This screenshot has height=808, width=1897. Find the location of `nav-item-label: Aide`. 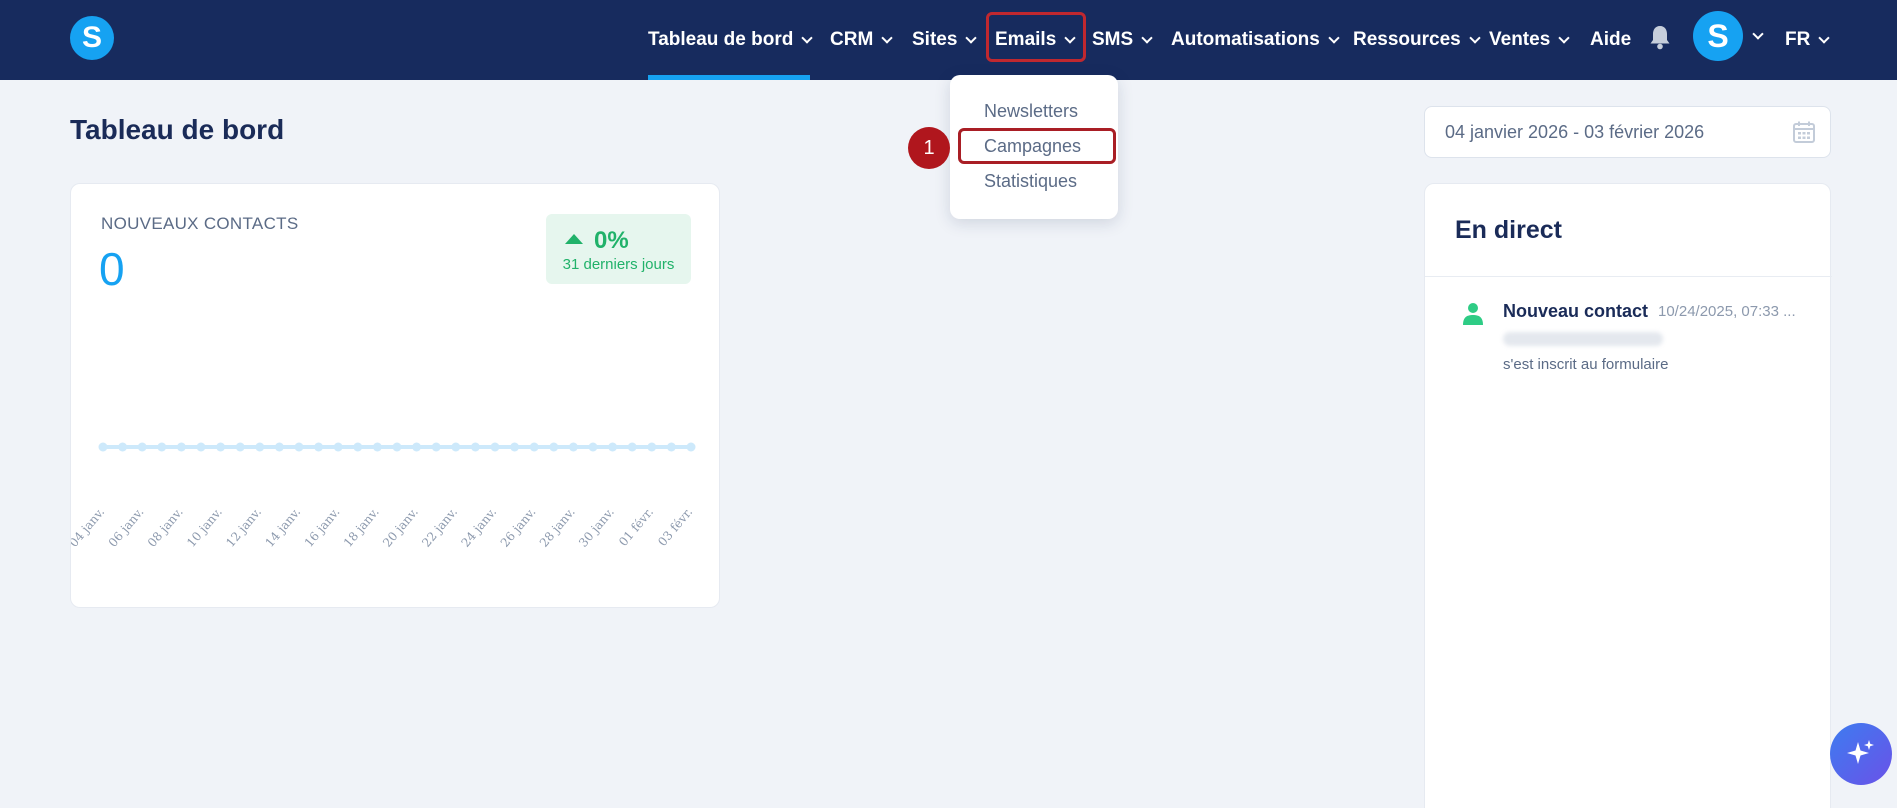

nav-item-label: Aide is located at coordinates (1611, 39).